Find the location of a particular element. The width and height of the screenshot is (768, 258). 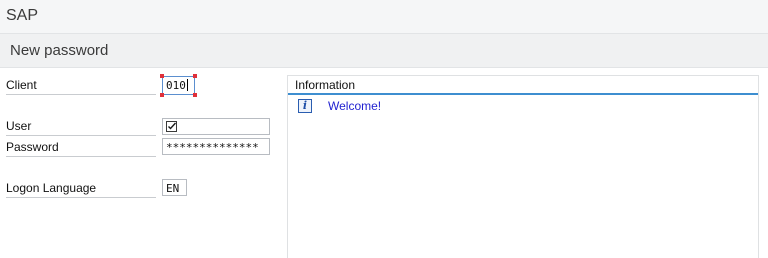

text-cursor is located at coordinates (187, 85).